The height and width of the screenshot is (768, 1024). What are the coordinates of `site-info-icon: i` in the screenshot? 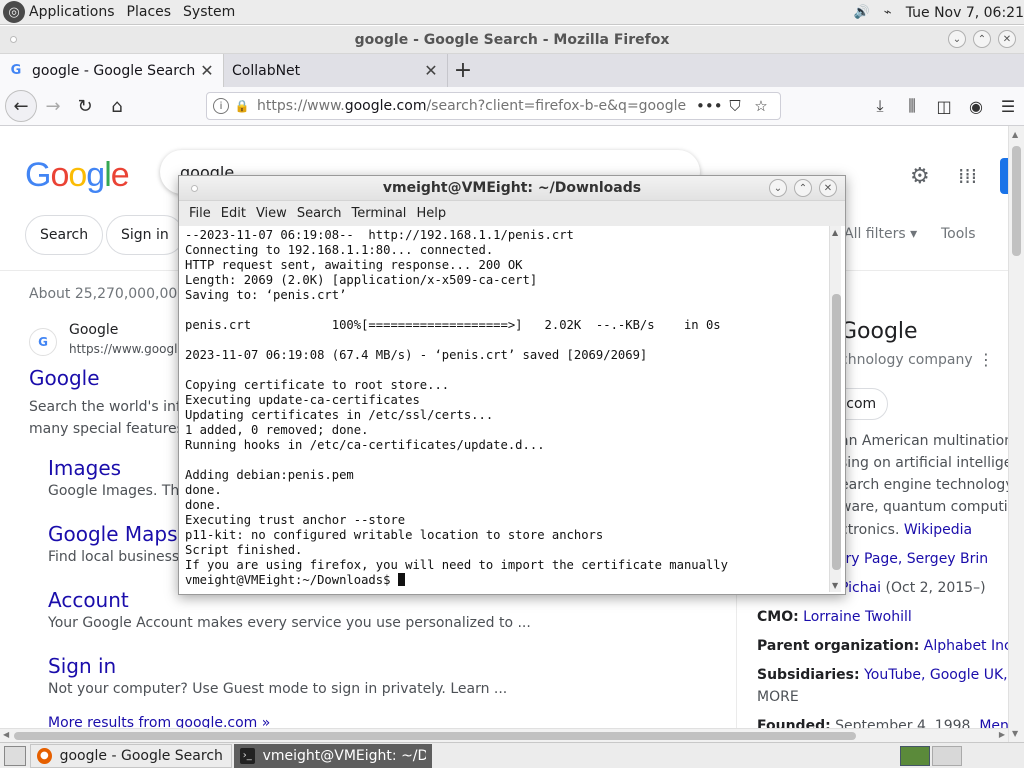 It's located at (221, 106).